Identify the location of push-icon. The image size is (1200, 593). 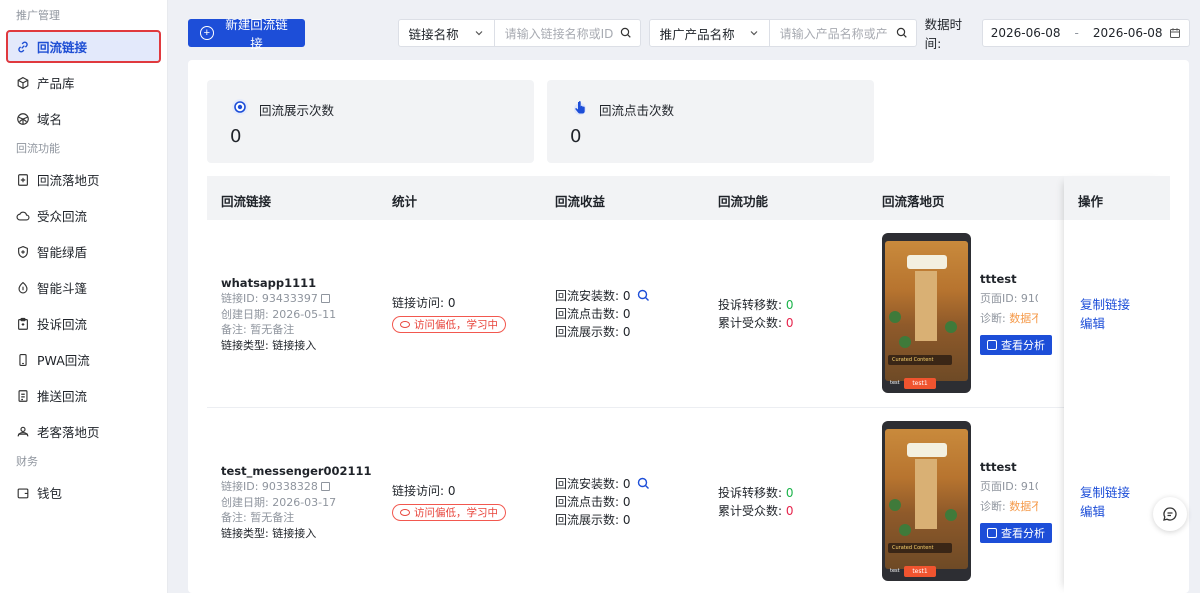
(23, 396).